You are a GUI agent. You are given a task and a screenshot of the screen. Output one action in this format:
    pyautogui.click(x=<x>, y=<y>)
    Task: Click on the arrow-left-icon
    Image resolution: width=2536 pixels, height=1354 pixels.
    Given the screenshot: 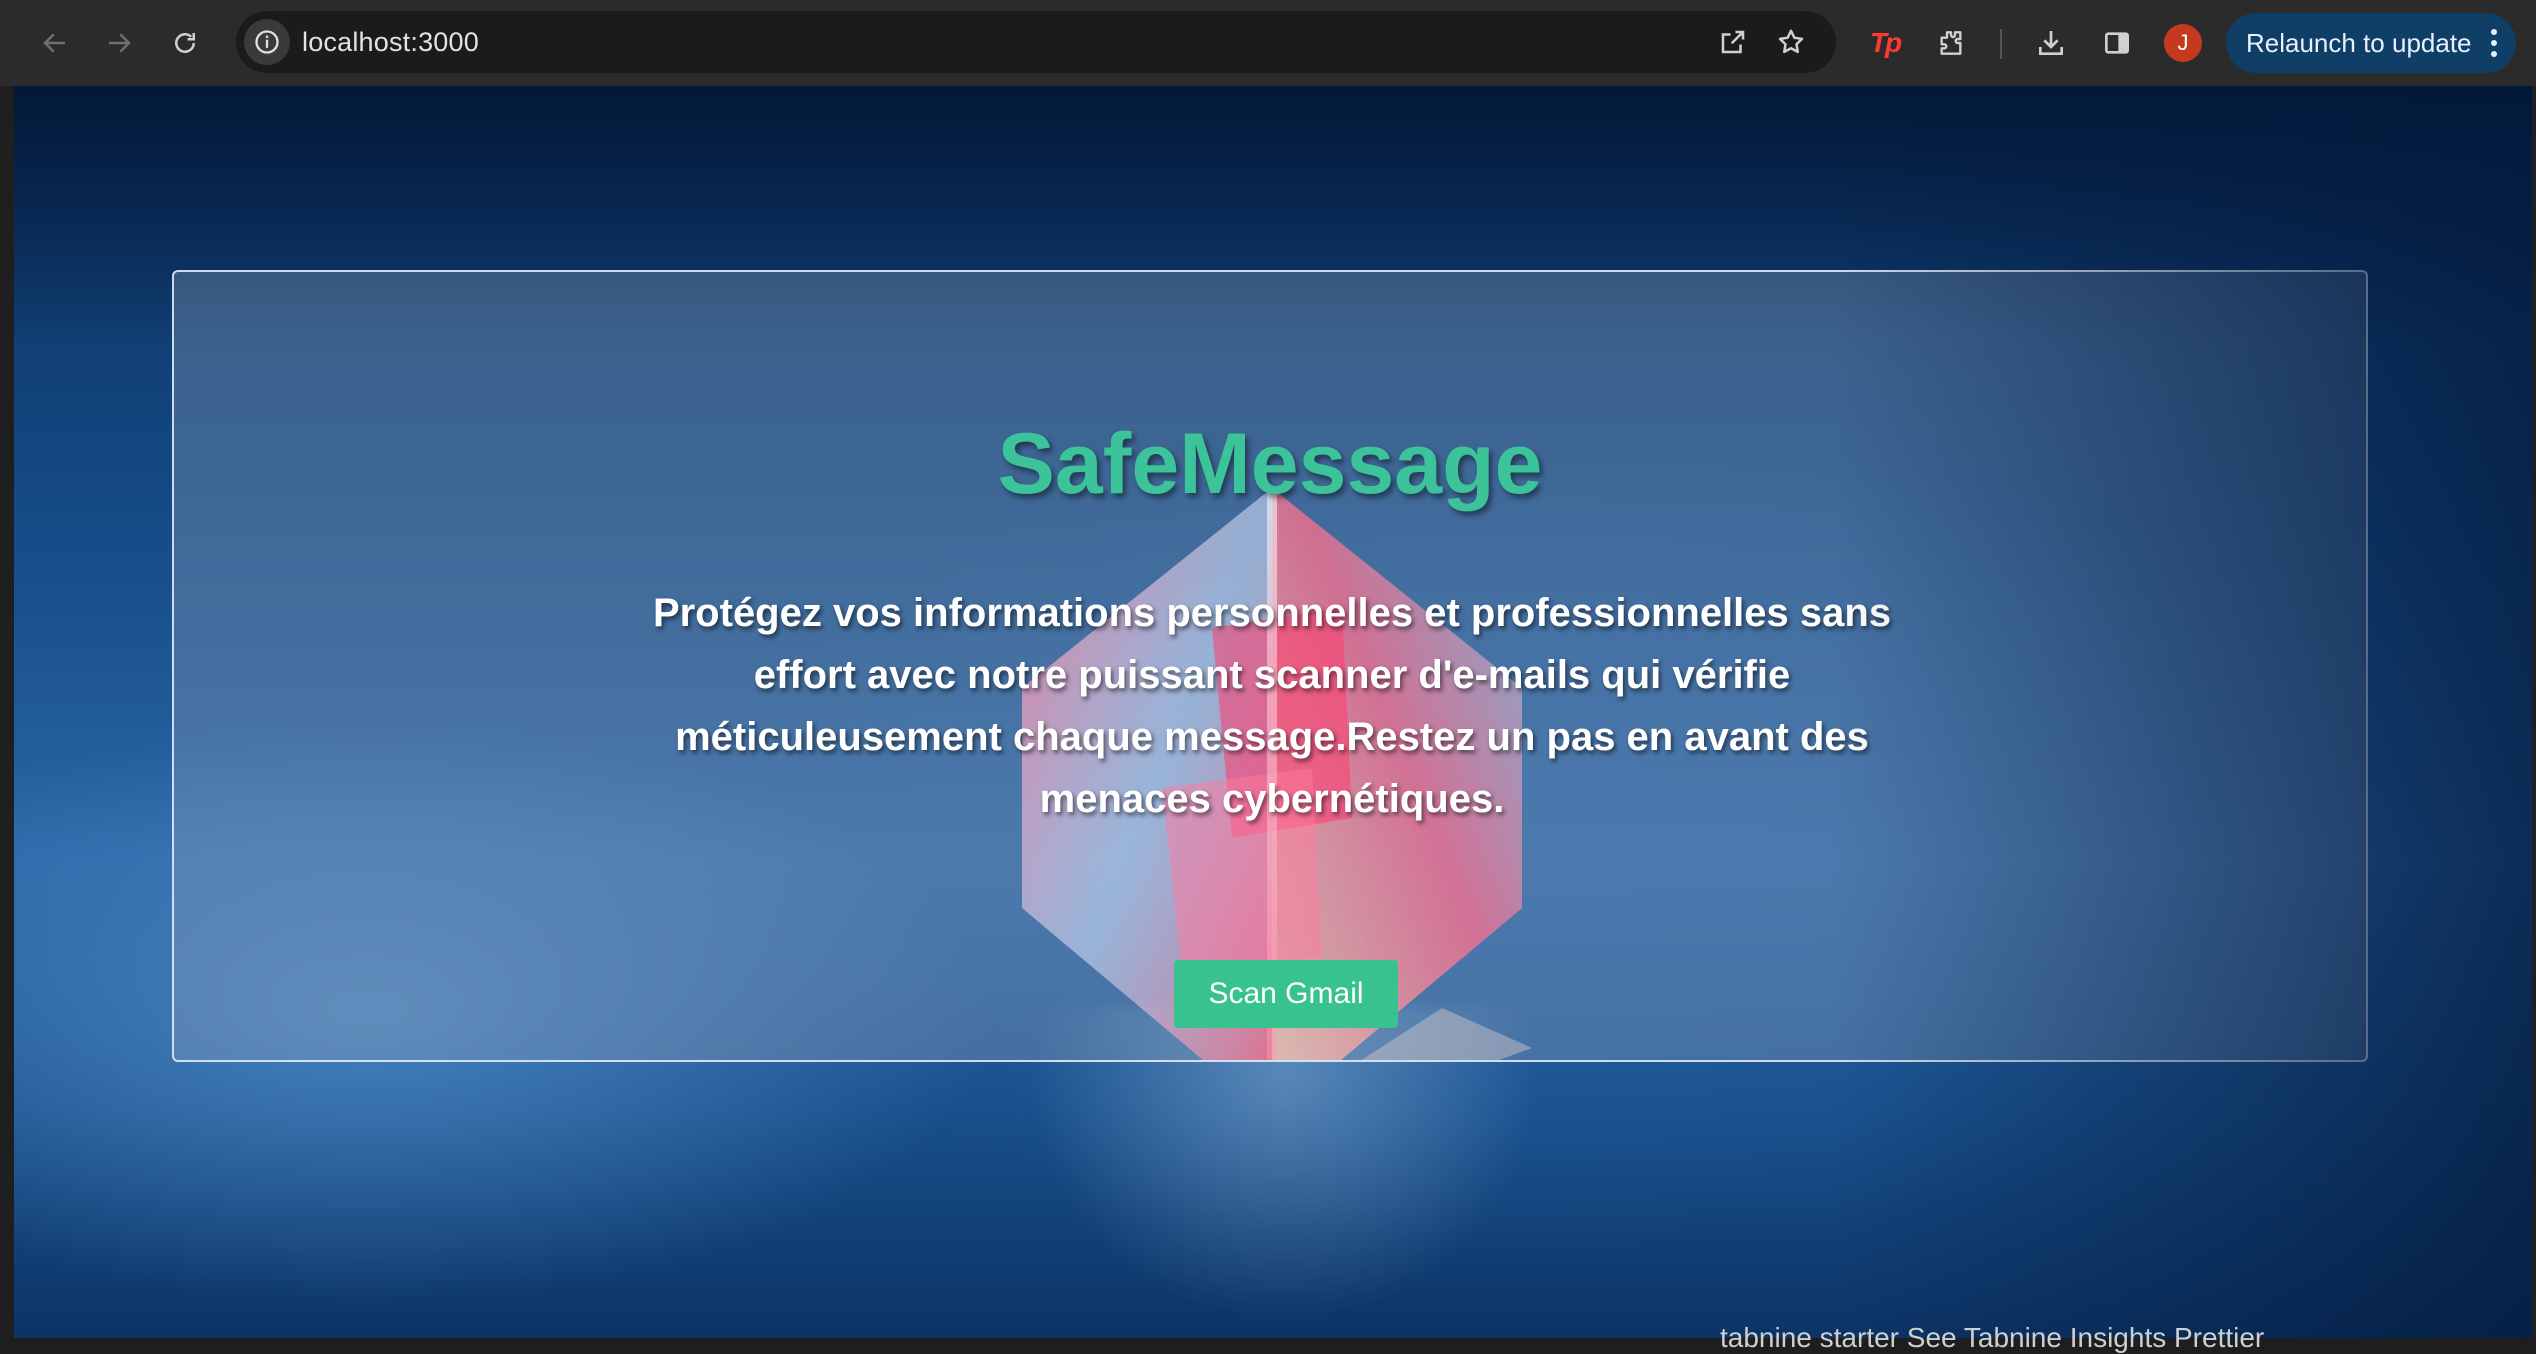 What is the action you would take?
    pyautogui.click(x=54, y=43)
    